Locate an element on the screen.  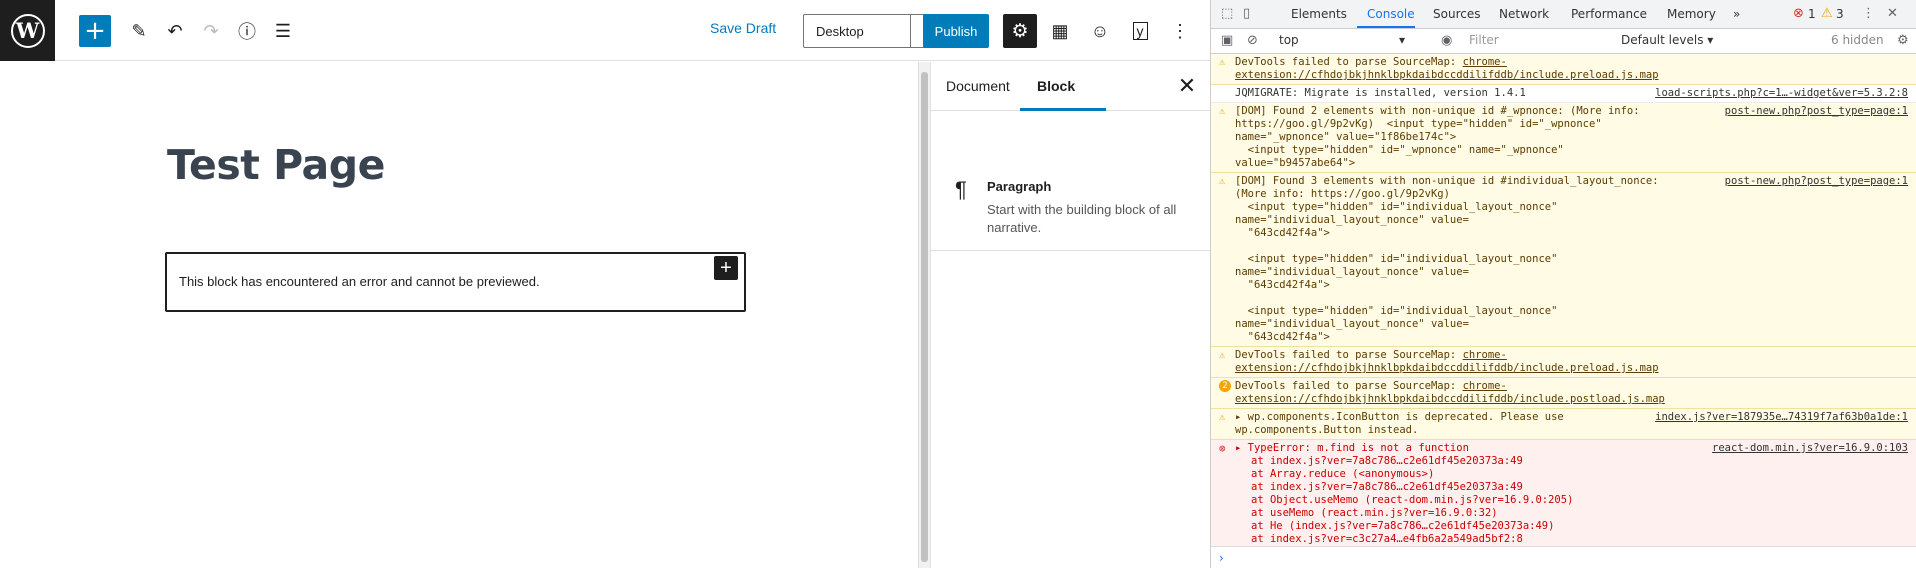
list-view-icon: ☰ is located at coordinates (283, 30).